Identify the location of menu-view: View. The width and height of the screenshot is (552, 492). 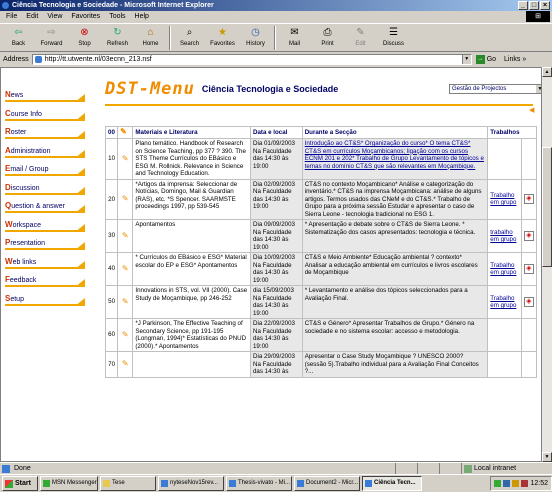
(54, 16).